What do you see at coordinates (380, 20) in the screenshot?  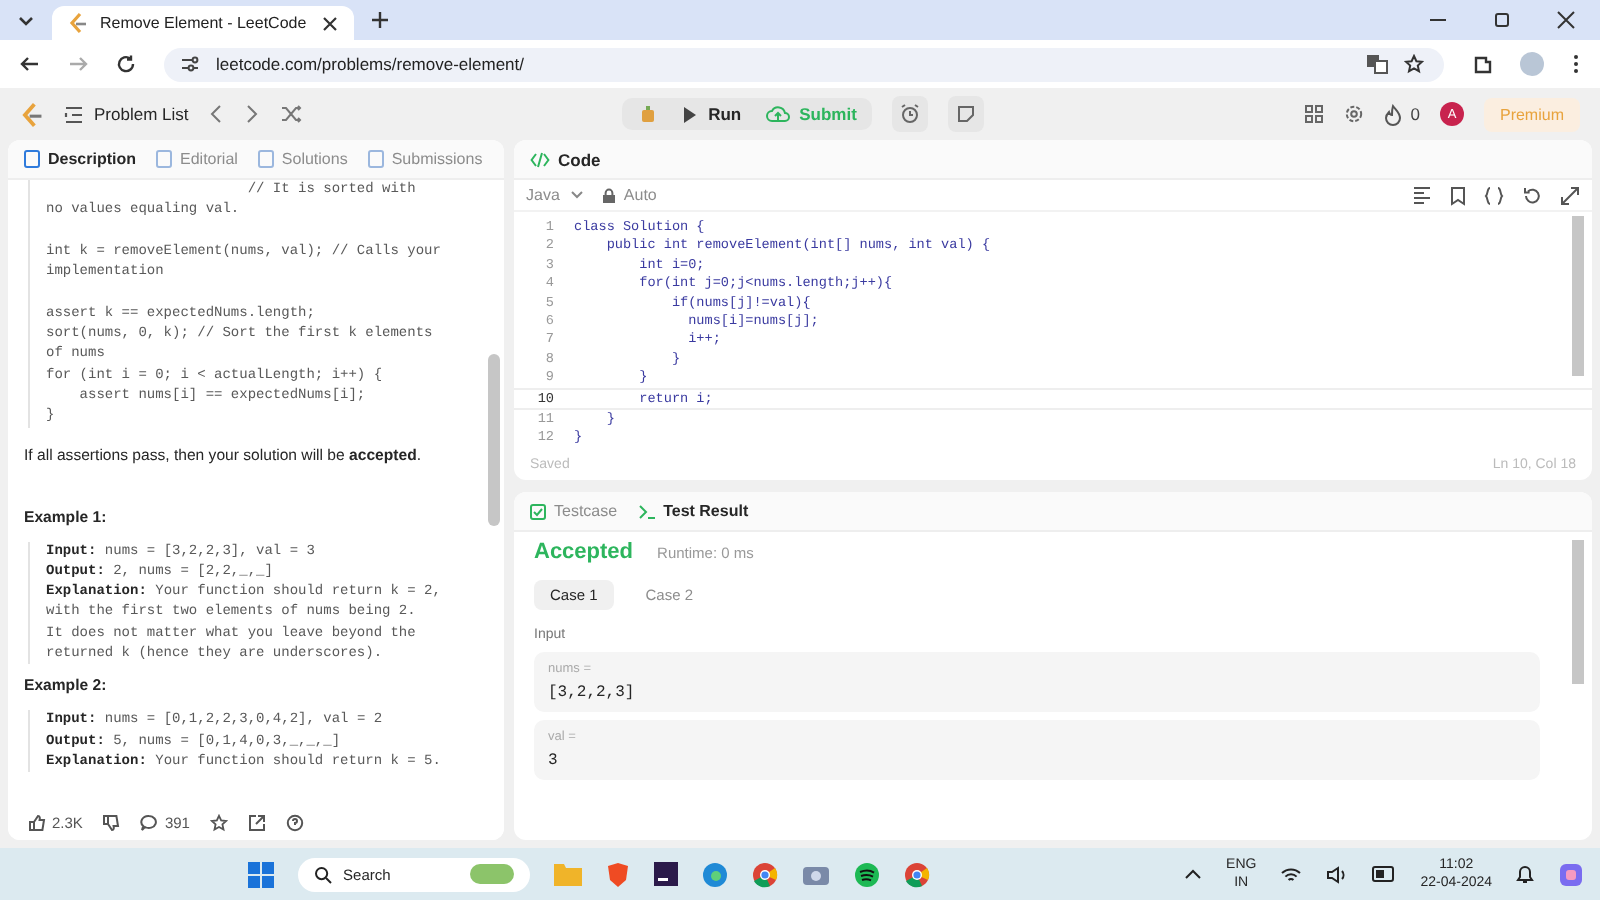 I see `new-tab-icon` at bounding box center [380, 20].